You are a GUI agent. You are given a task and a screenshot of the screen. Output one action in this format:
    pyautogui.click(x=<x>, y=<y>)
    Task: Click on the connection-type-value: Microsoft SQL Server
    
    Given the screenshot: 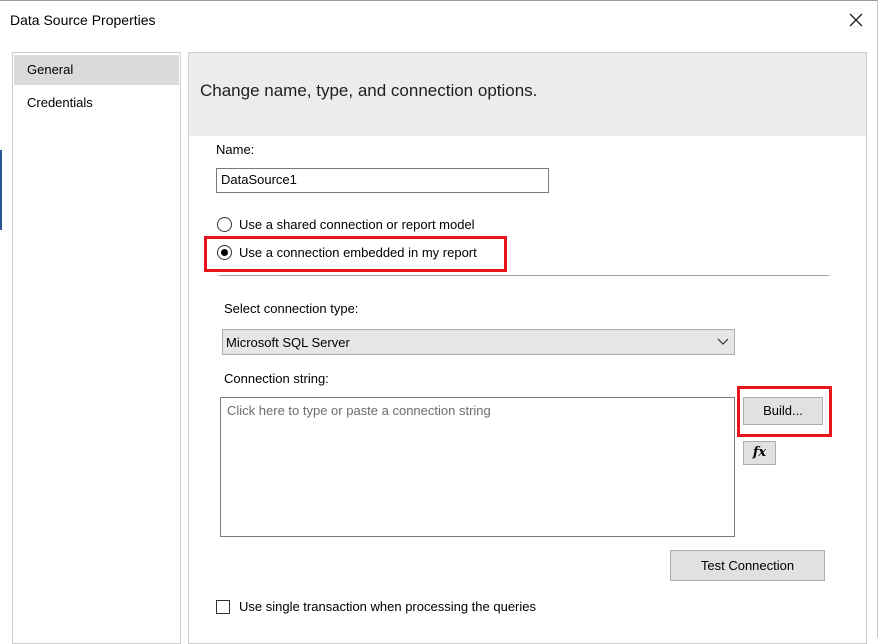 What is the action you would take?
    pyautogui.click(x=288, y=342)
    